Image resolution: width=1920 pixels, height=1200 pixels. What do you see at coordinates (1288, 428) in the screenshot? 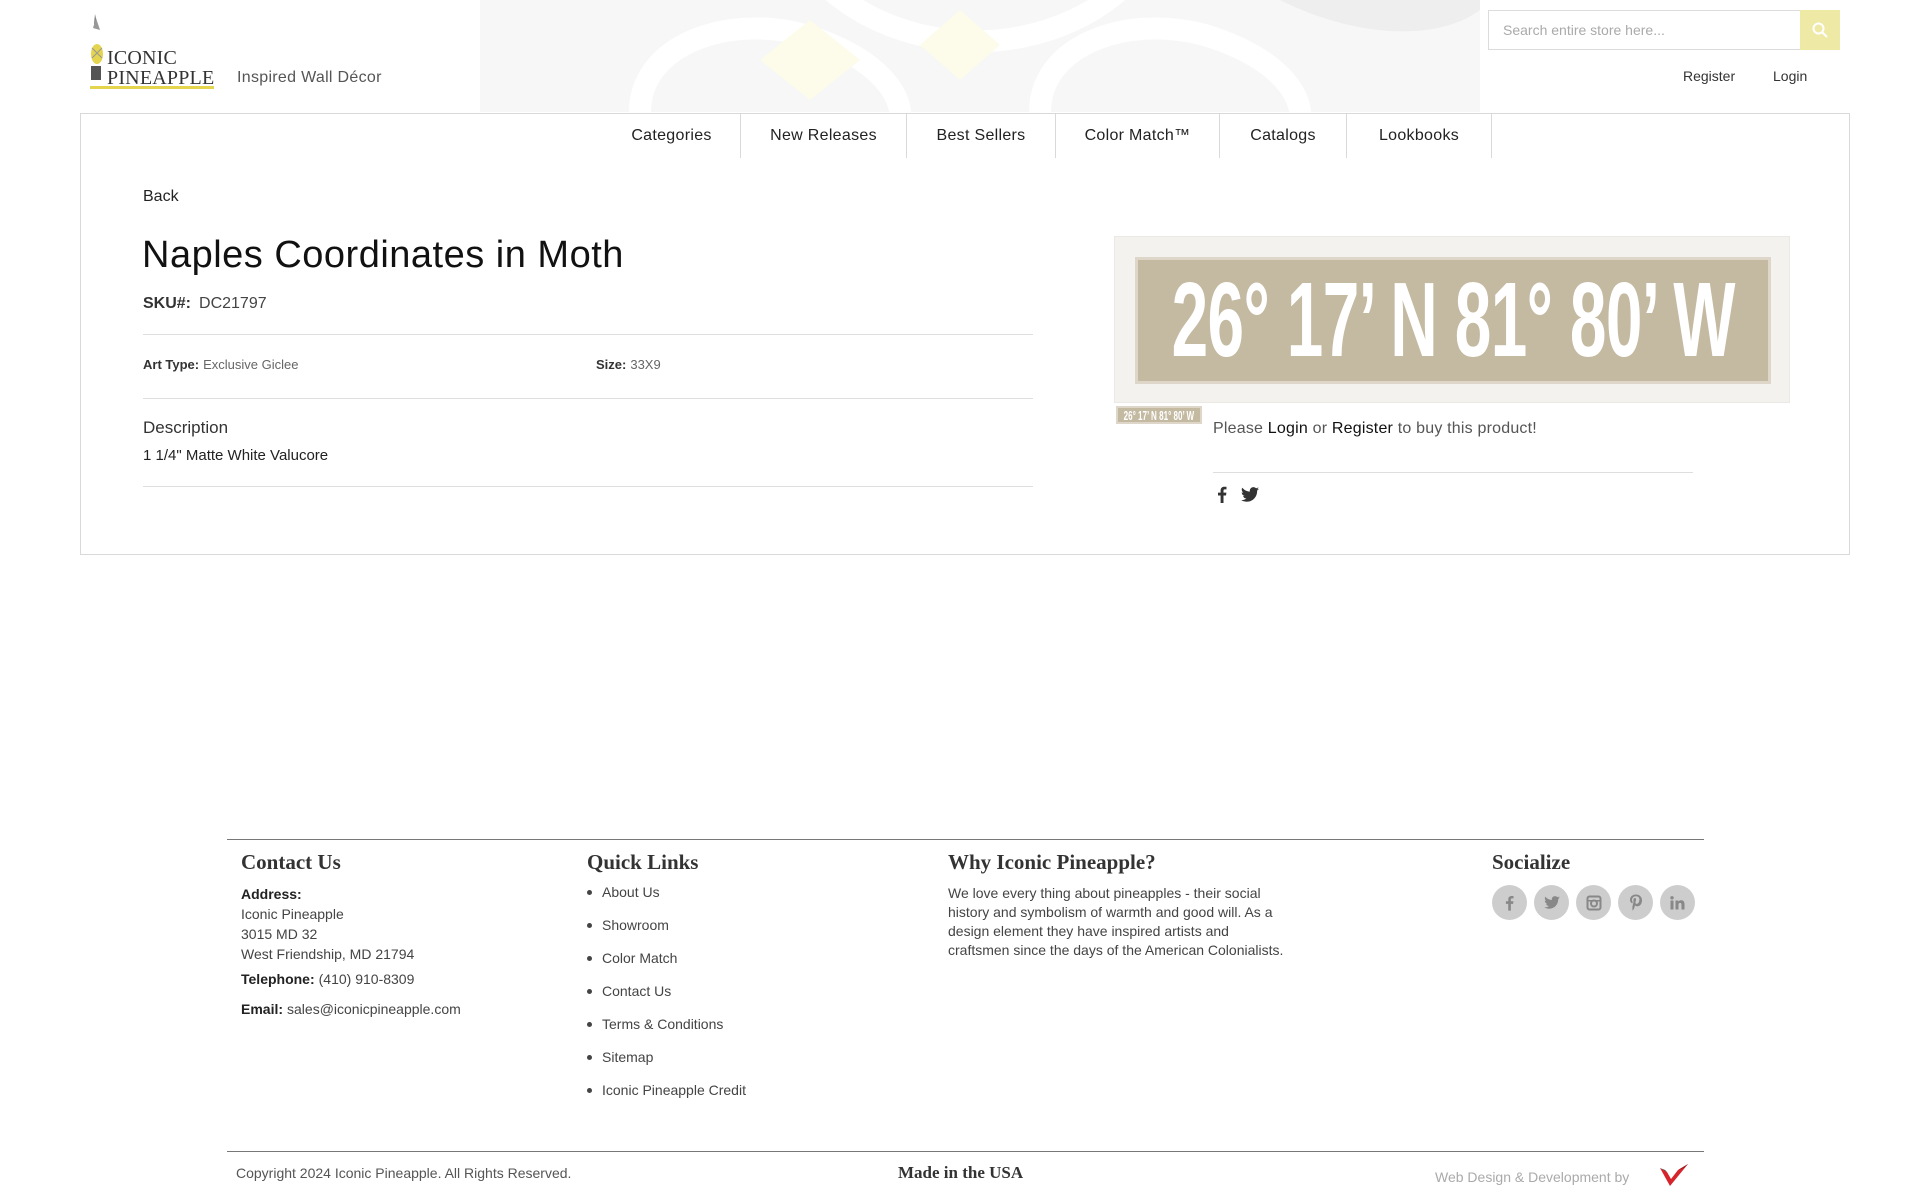
I see `buy-login-link: Login` at bounding box center [1288, 428].